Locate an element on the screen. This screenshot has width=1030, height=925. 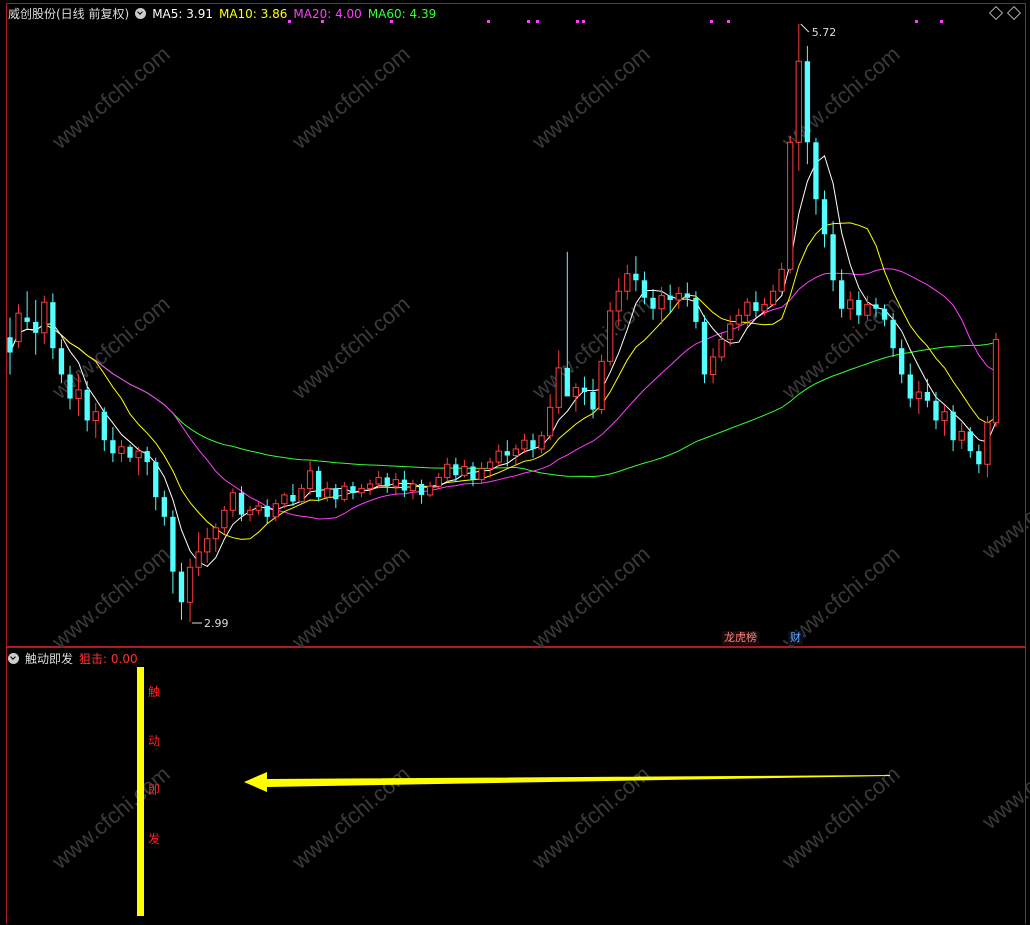
indicator-name: 触动即发 is located at coordinates (49, 658).